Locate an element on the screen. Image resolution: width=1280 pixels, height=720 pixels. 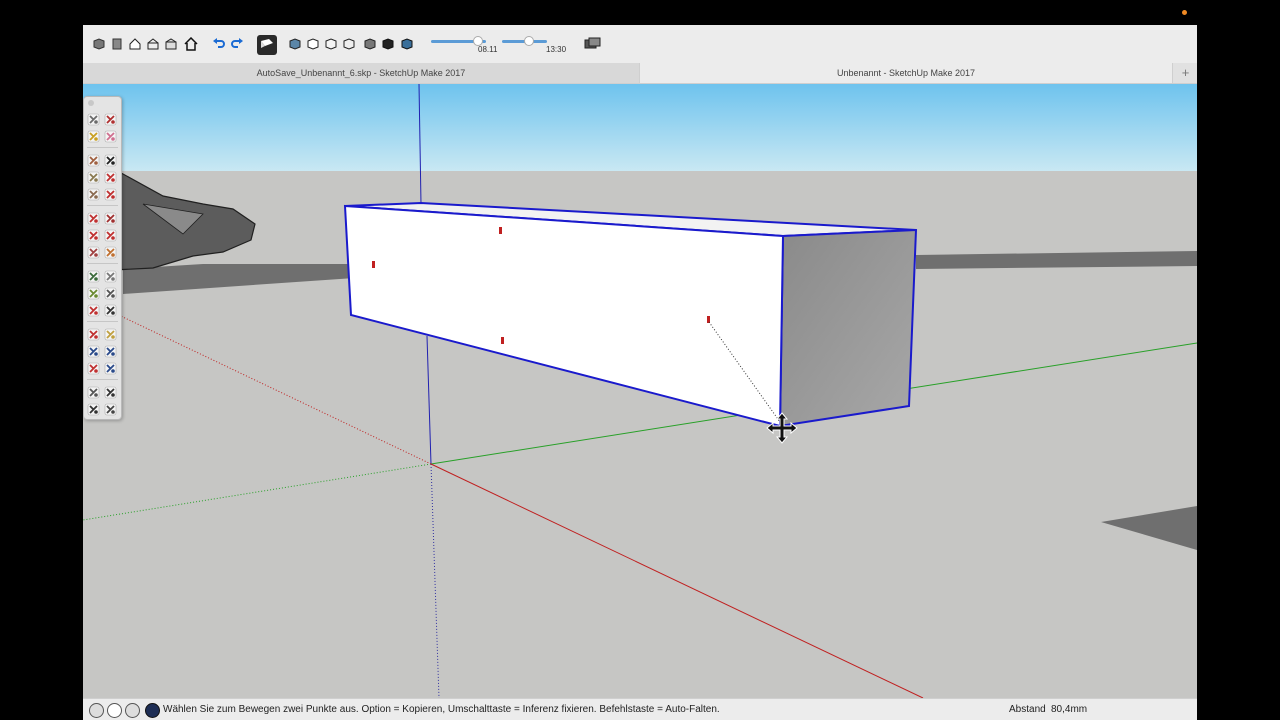
line-icon is located at coordinates (110, 160).